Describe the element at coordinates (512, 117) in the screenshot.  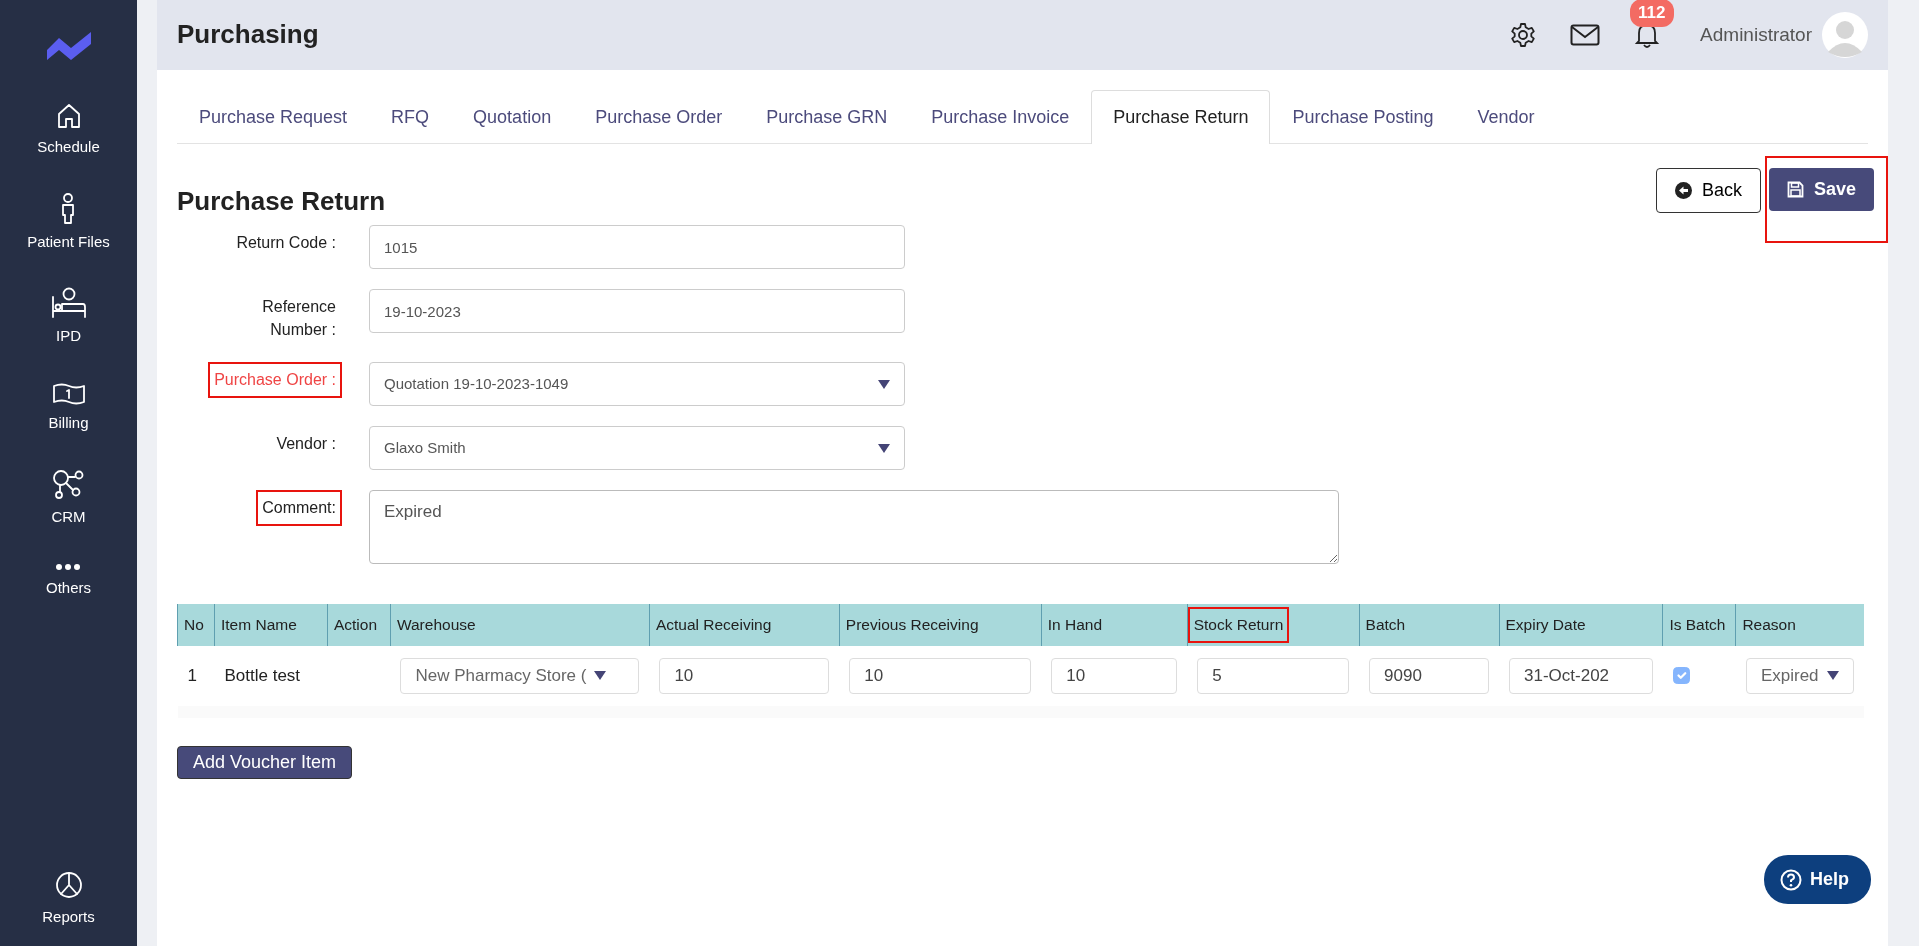
I see `tab: Quotation` at that location.